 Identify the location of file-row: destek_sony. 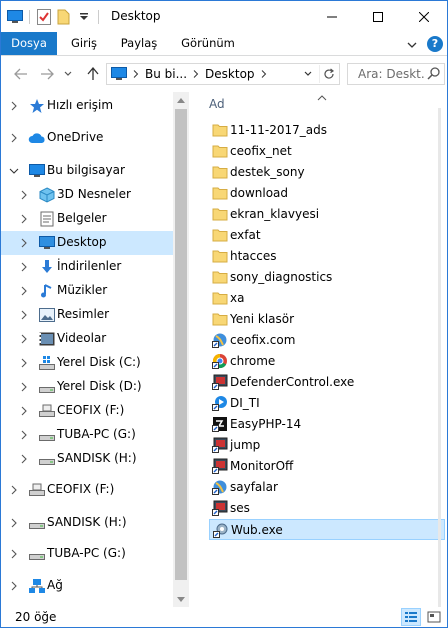
(327, 172).